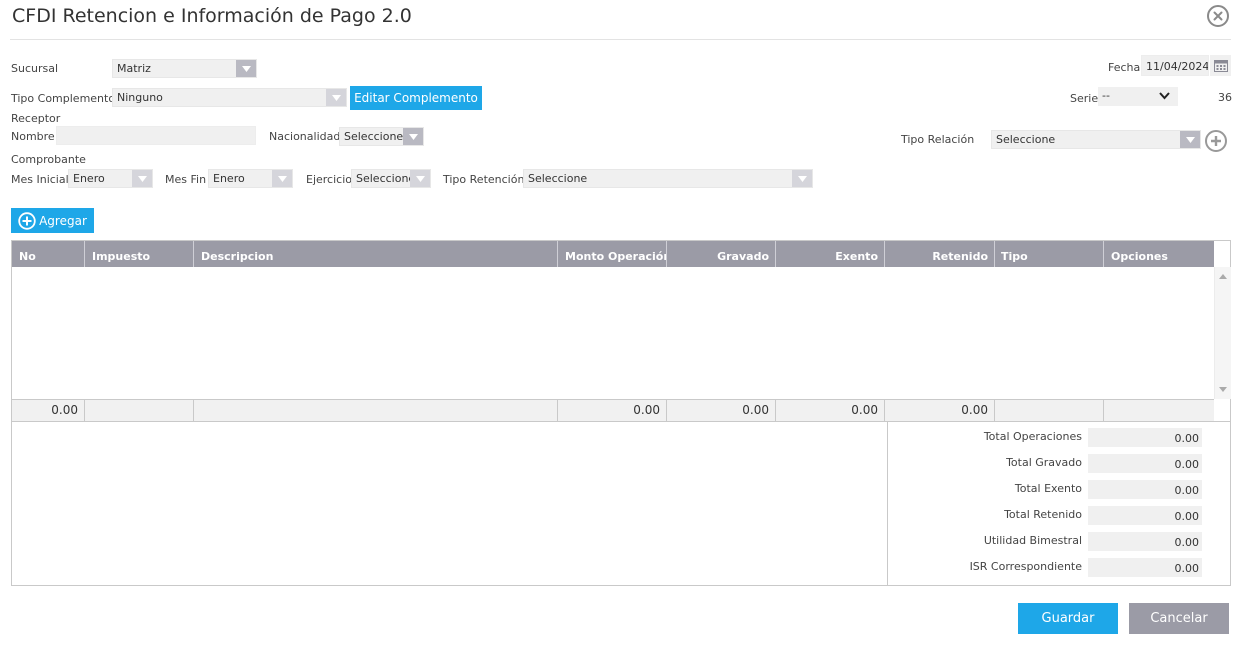 The width and height of the screenshot is (1243, 651). I want to click on agregar-label: Agregar, so click(63, 220).